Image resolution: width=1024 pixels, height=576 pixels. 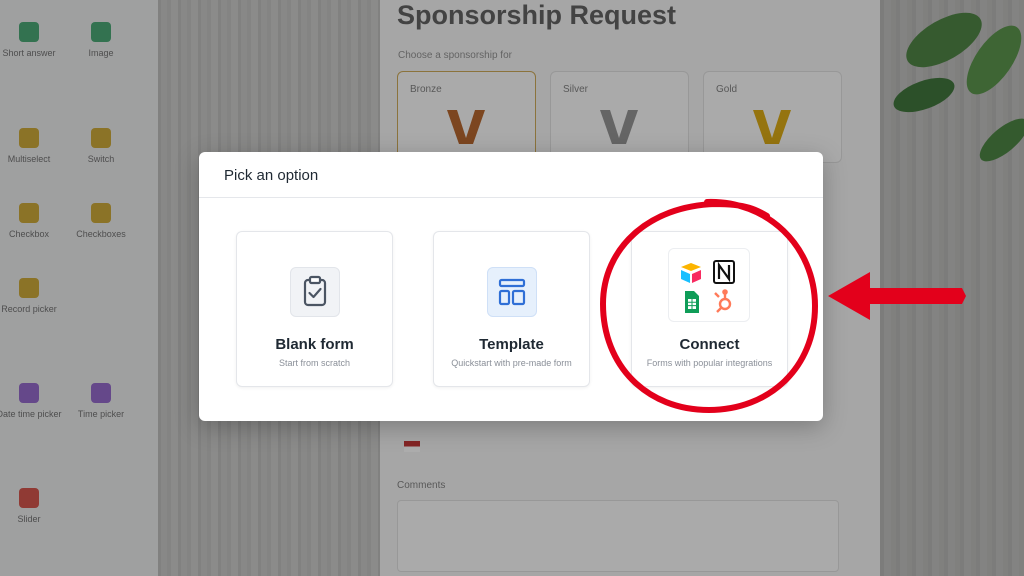 I want to click on option-title: Blank form, so click(x=314, y=344).